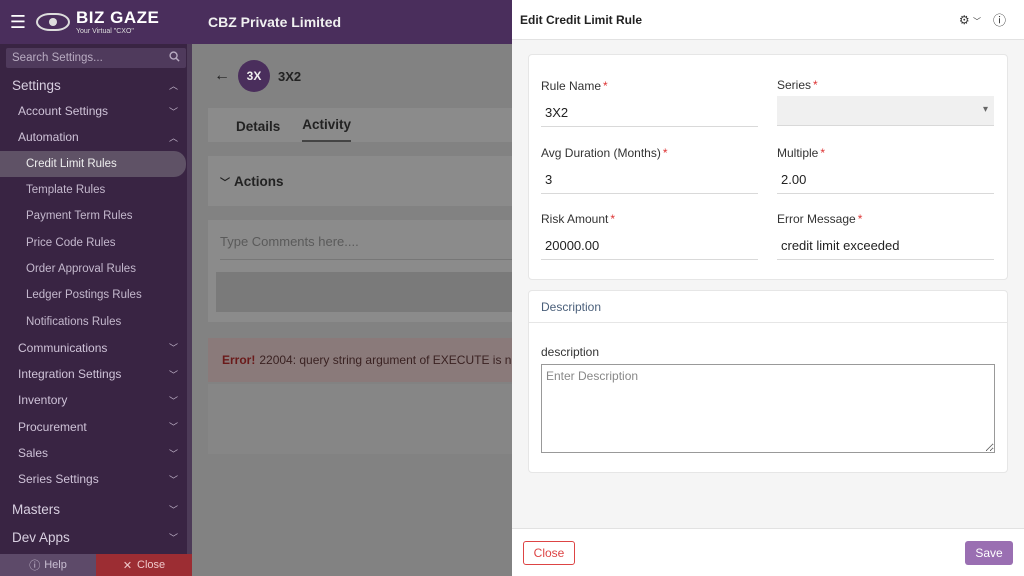  Describe the element at coordinates (52, 426) in the screenshot. I see `sidebar-item-label: Procurement` at that location.